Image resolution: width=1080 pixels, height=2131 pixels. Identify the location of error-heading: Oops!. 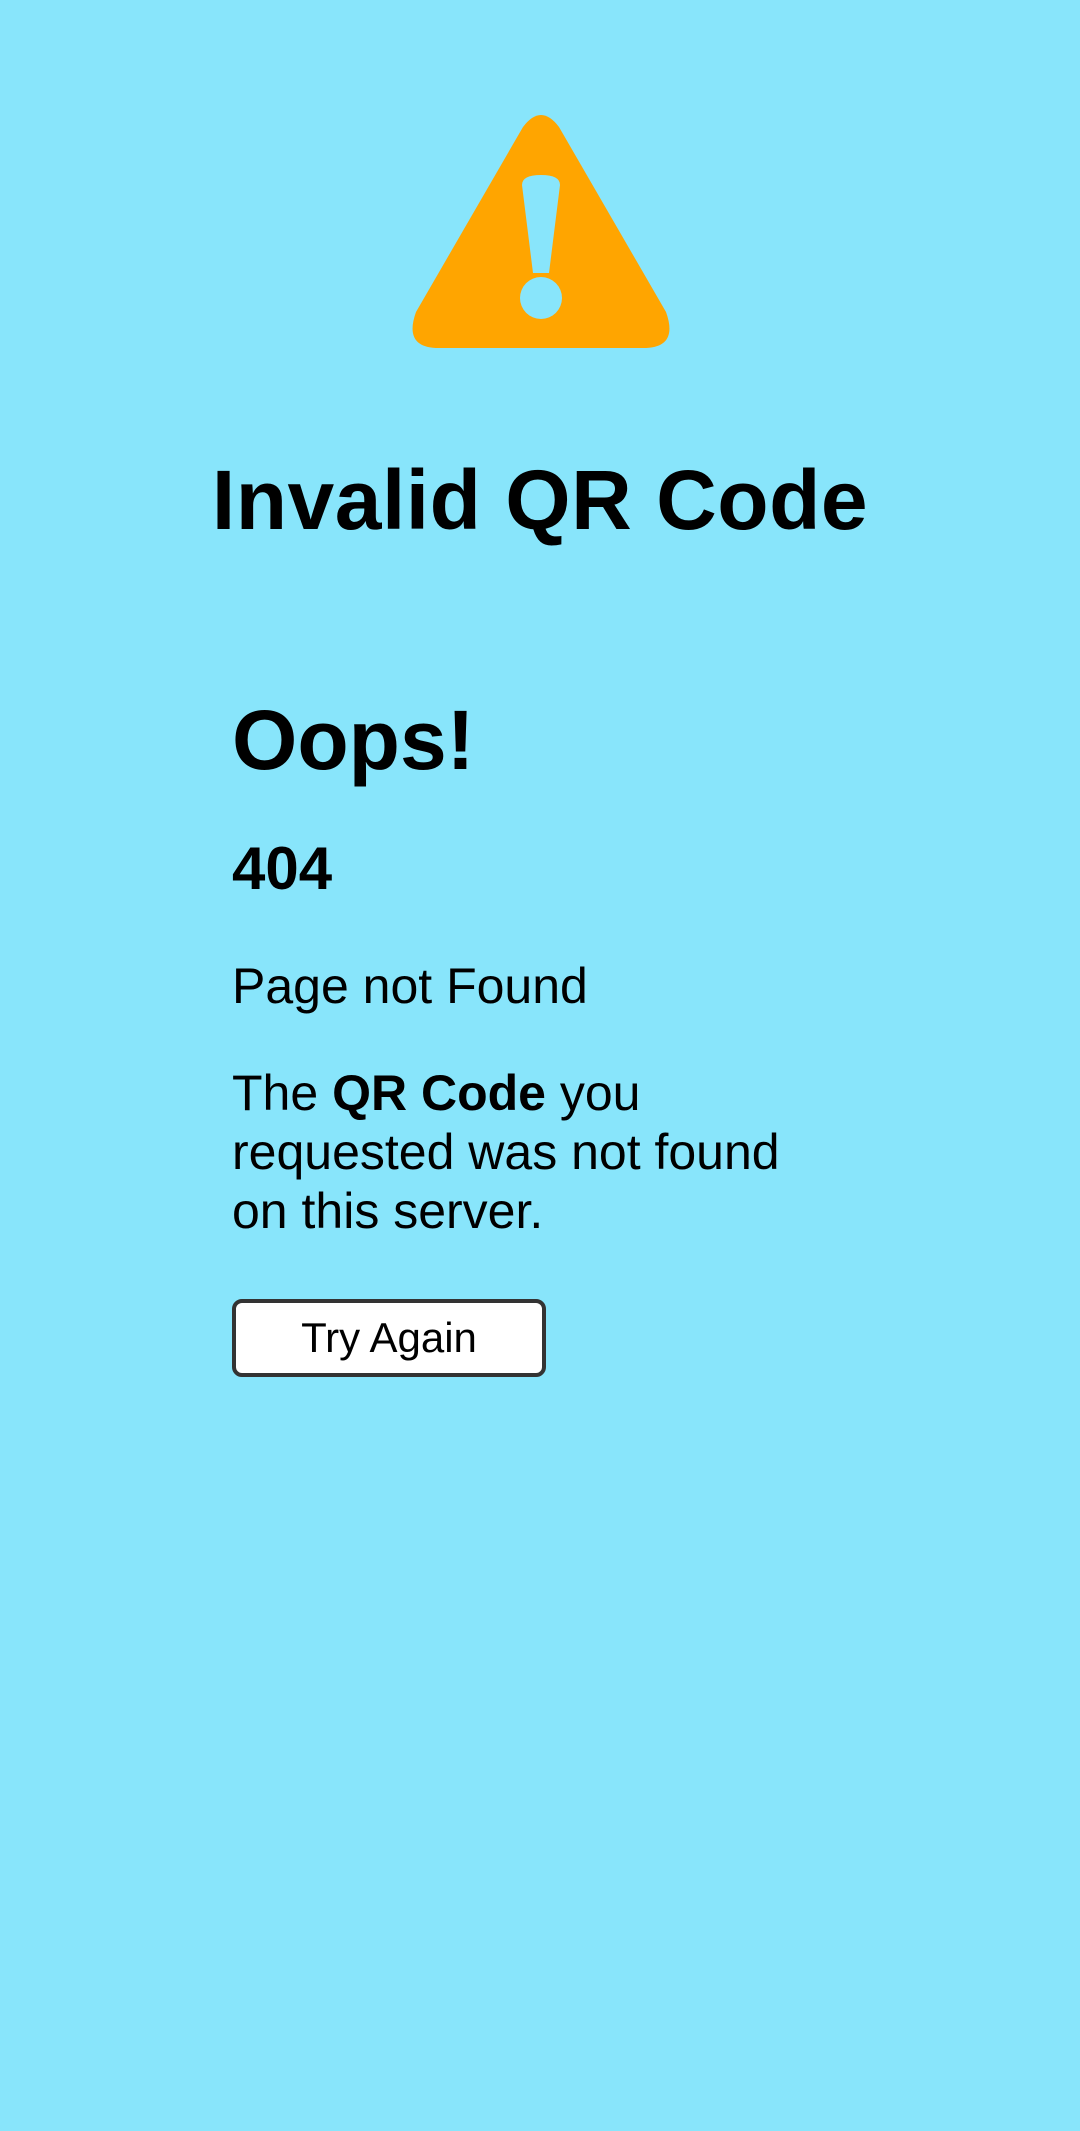
(353, 740).